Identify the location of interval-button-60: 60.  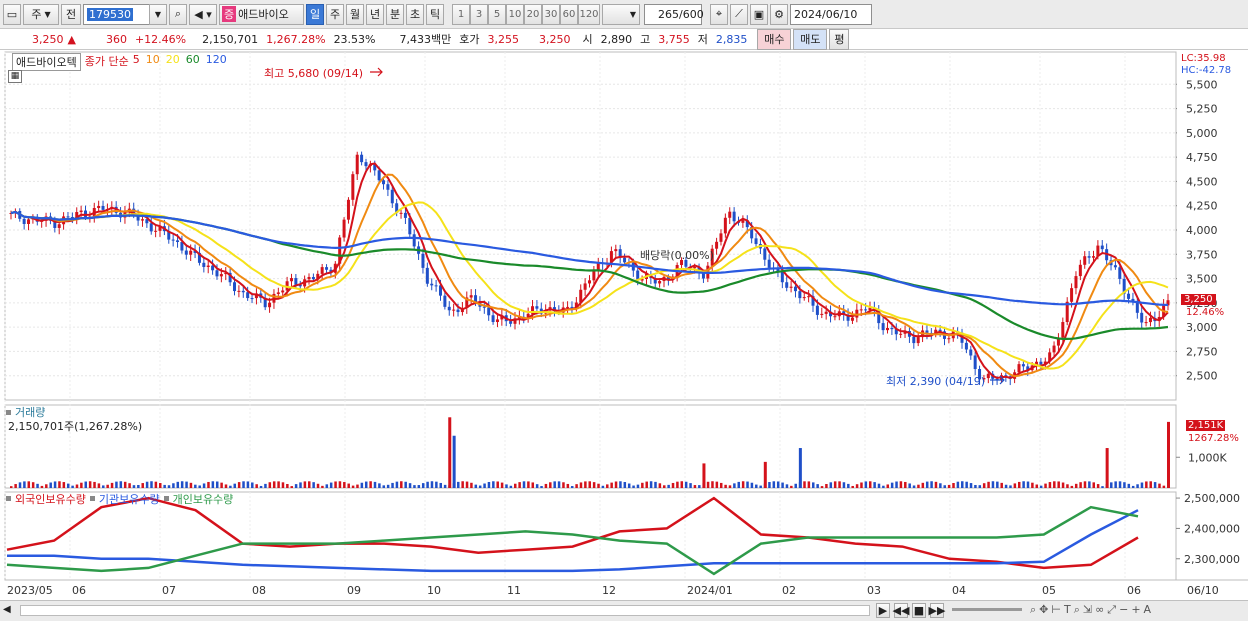
(569, 14).